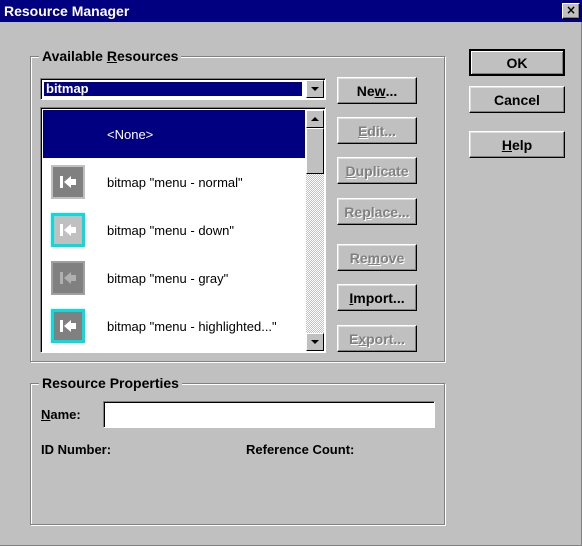 The width and height of the screenshot is (582, 546). I want to click on available-resources-label: Available Resources, so click(110, 56).